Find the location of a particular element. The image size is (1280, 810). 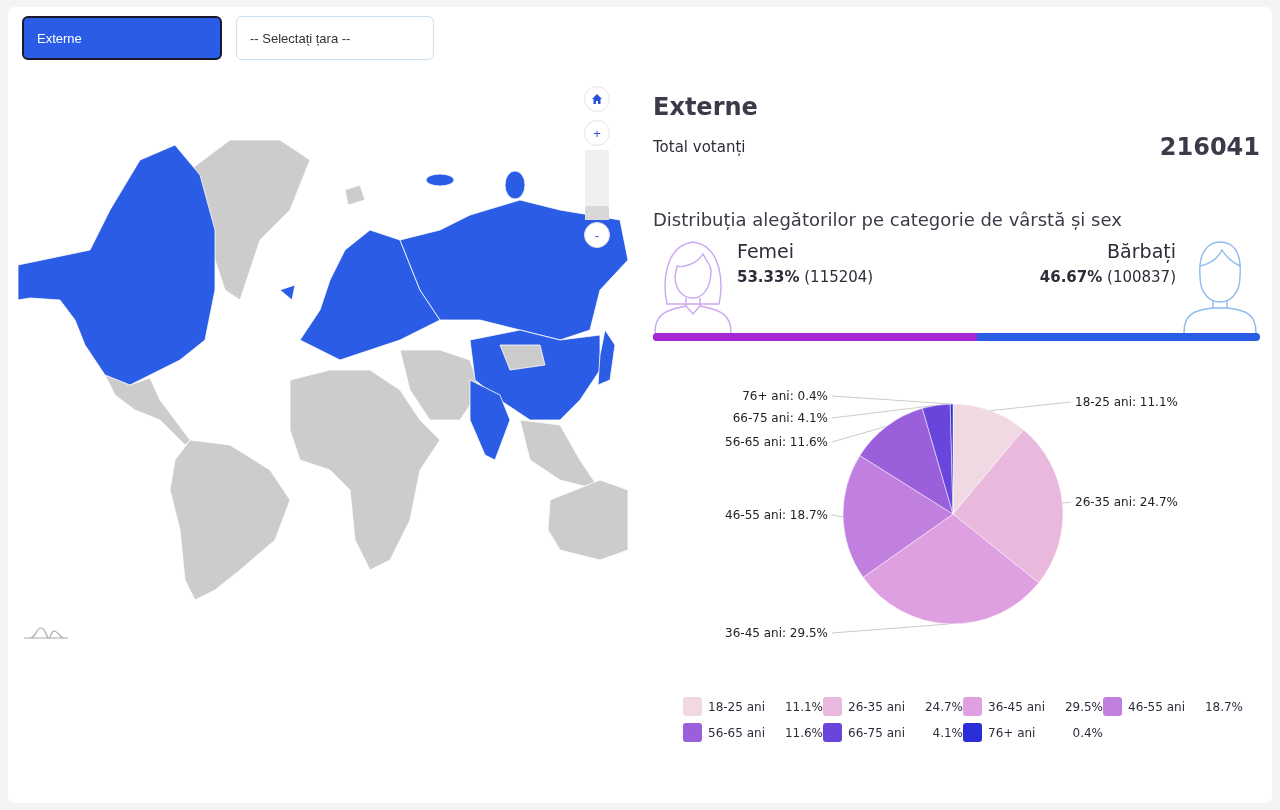

male-share: 46.67% (100837) is located at coordinates (1107, 277).